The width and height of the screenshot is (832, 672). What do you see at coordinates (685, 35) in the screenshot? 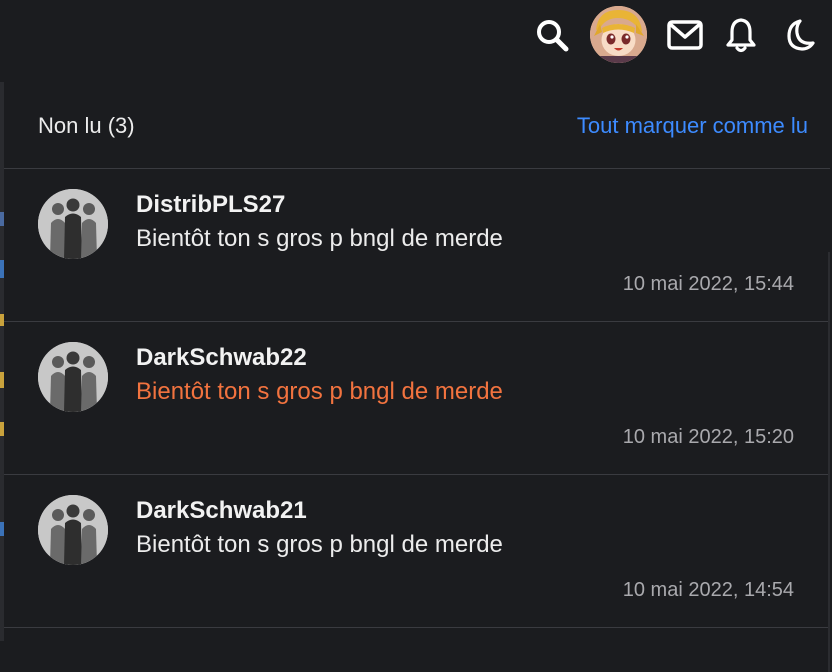
I see `mail-icon` at bounding box center [685, 35].